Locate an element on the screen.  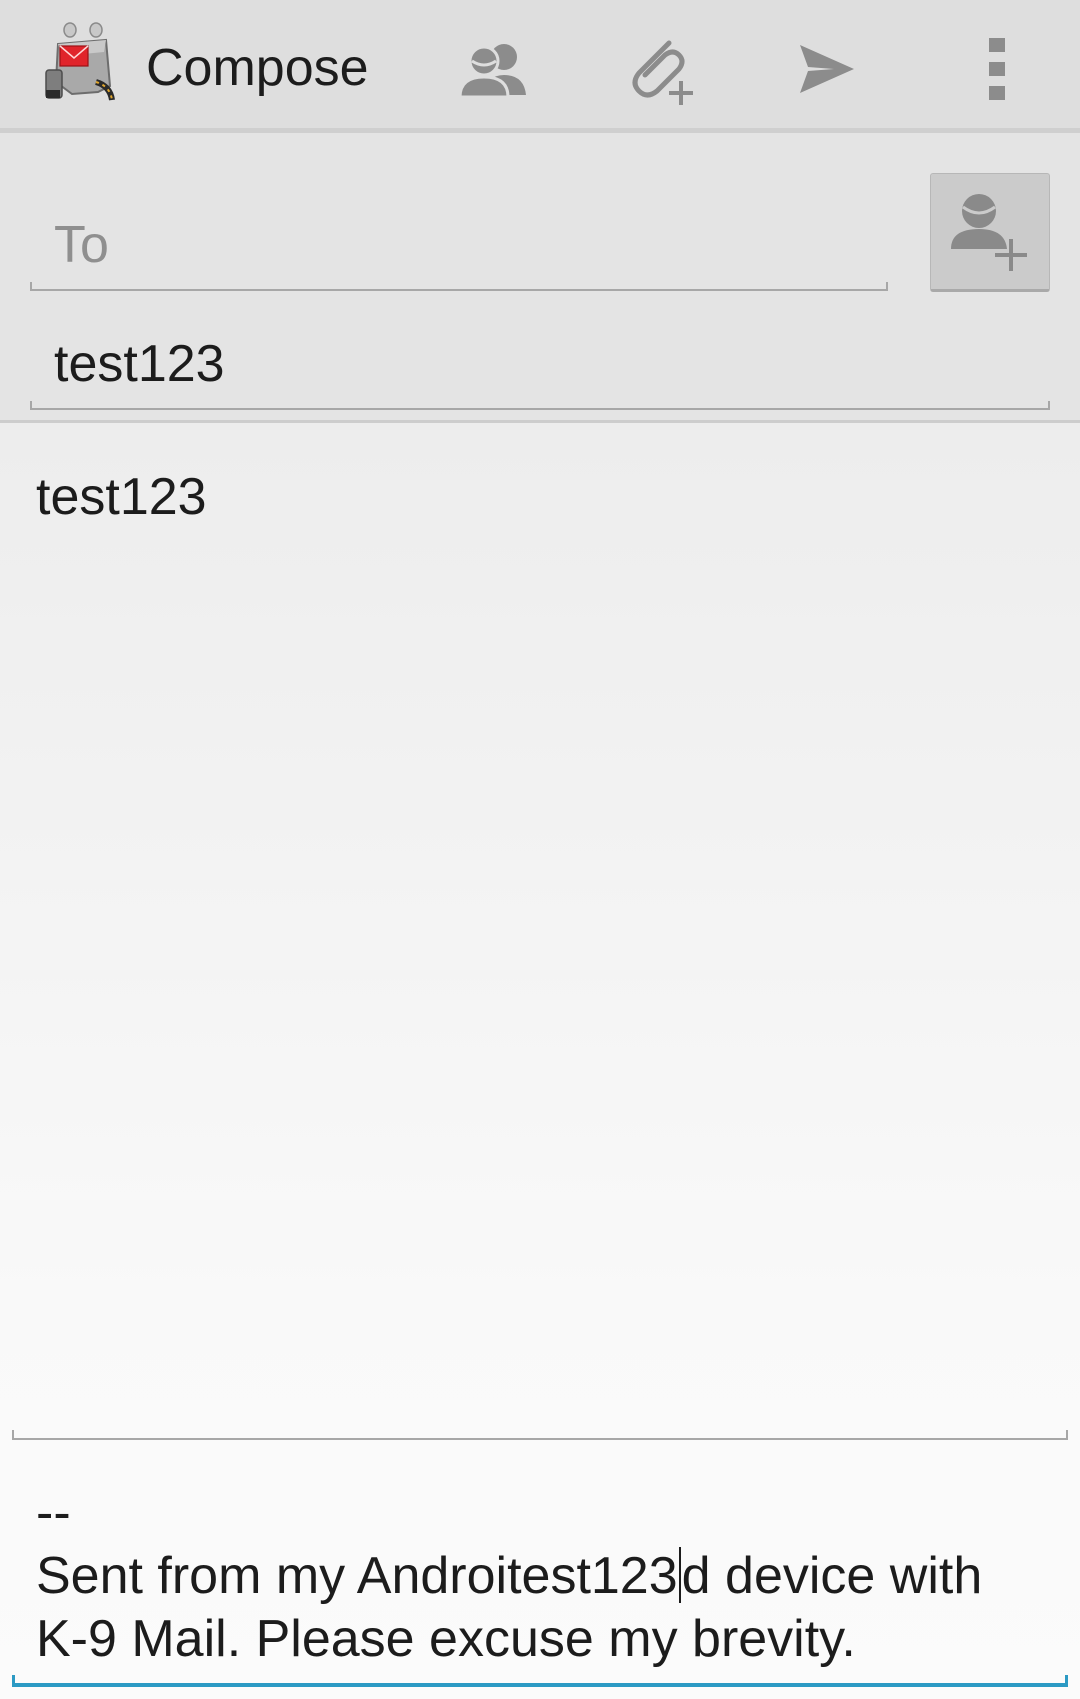
subject-value: test123 is located at coordinates (139, 364).